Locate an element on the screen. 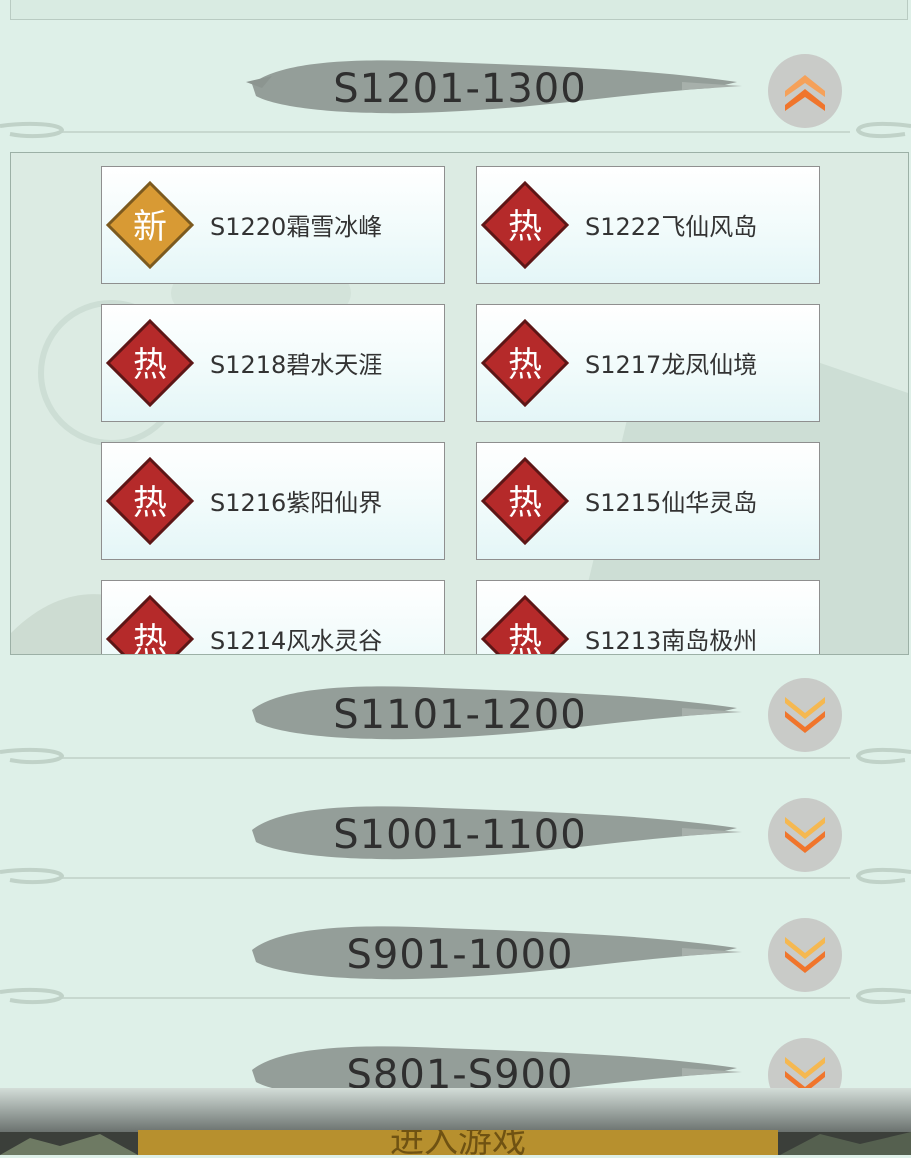 This screenshot has width=911, height=1158. server-card: 新 S1220霜雪冰峰 is located at coordinates (273, 225).